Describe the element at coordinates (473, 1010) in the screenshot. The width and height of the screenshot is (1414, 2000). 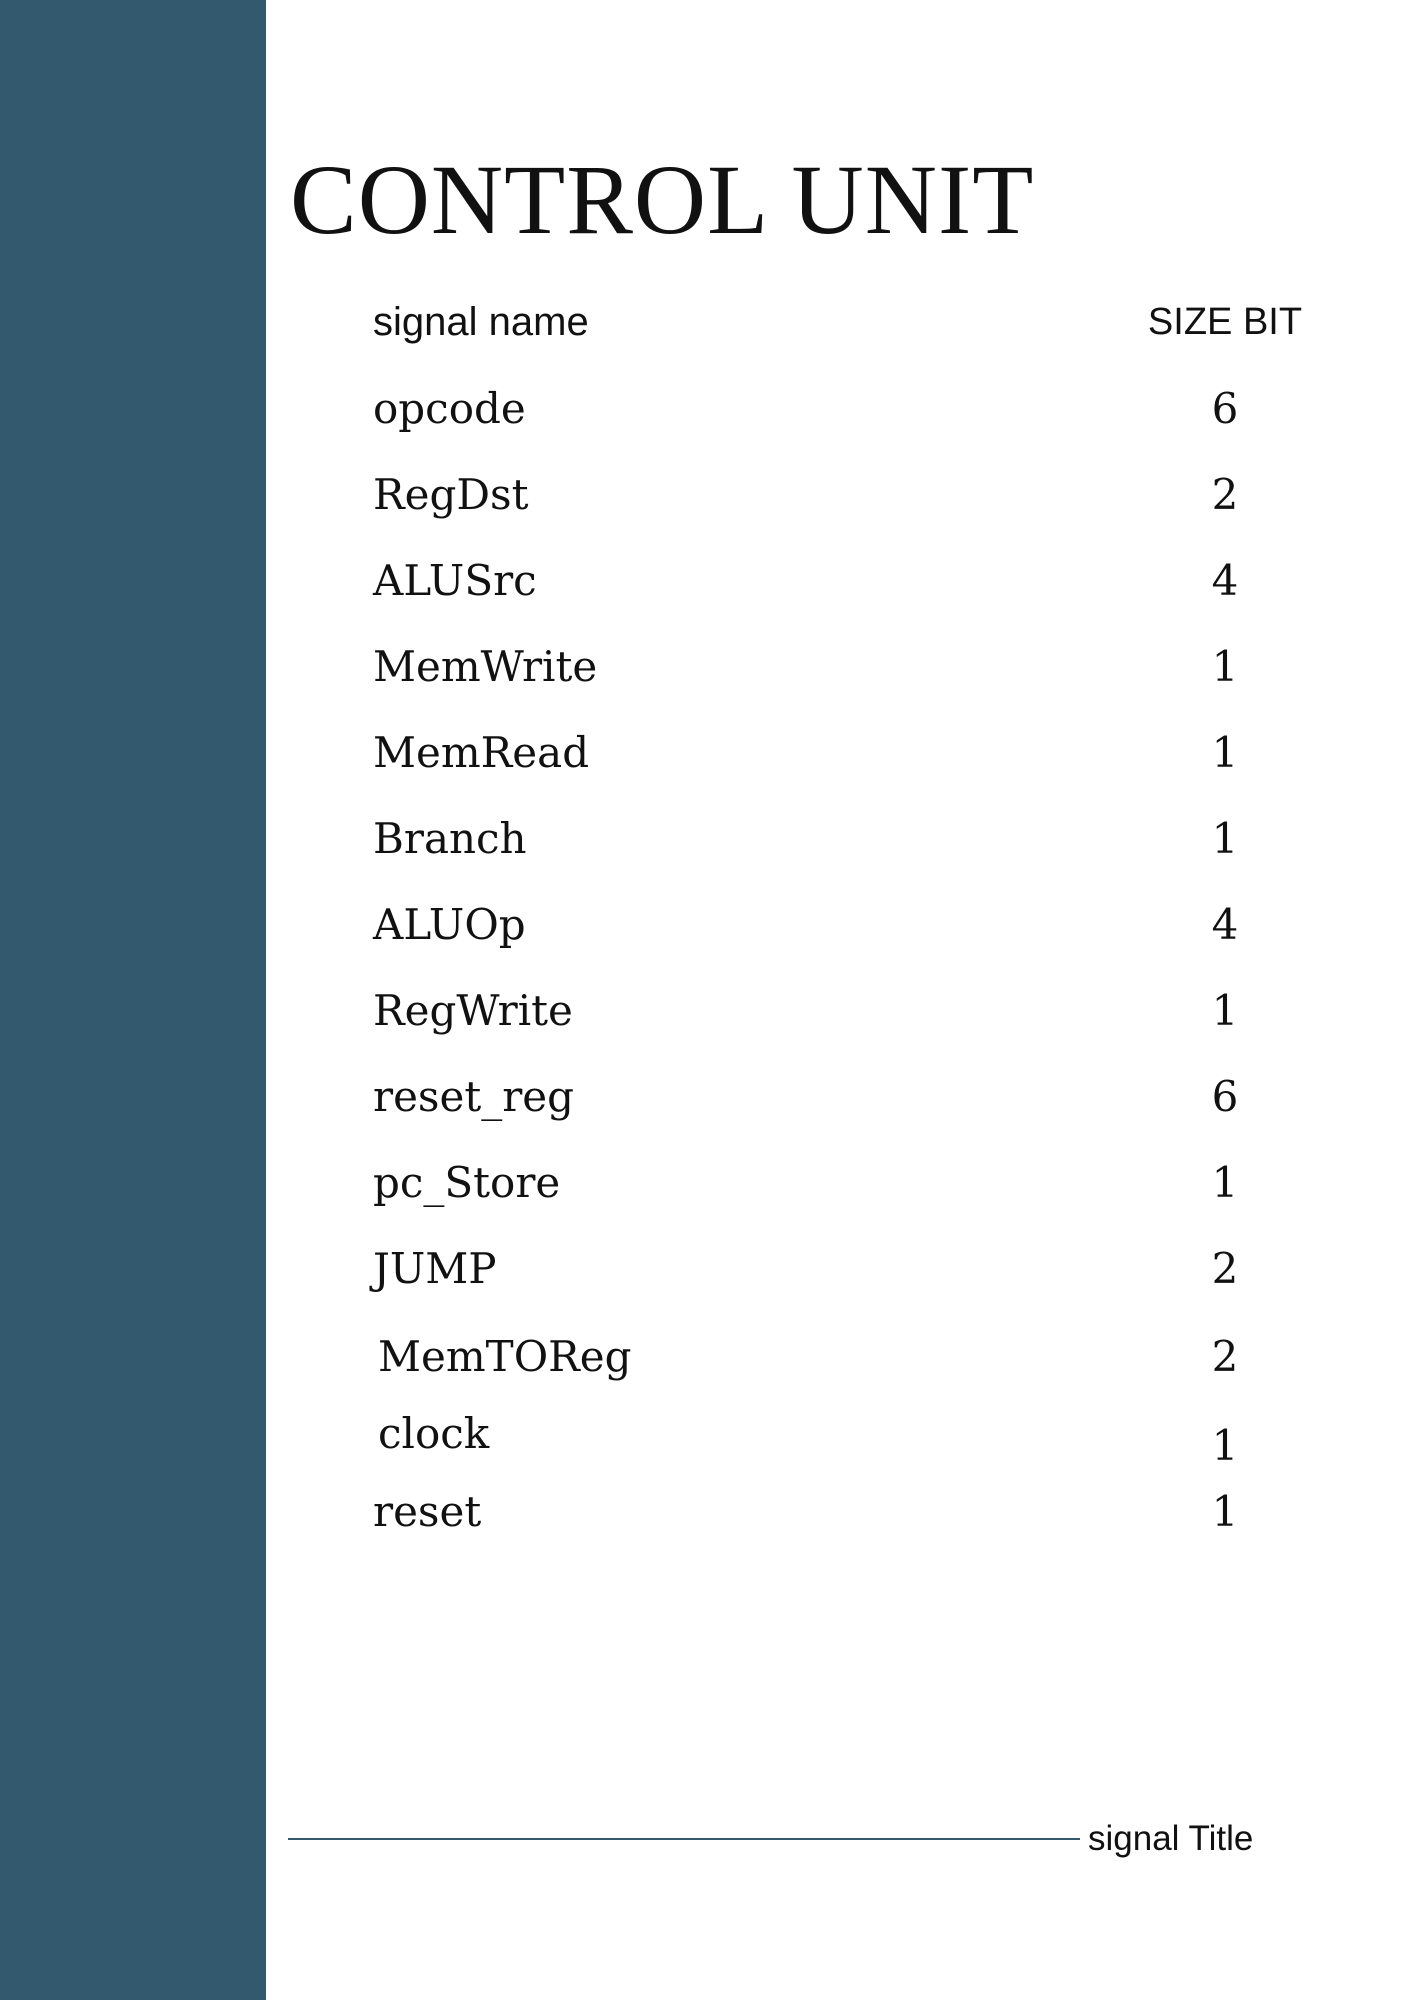
I see `signal-name-cell: RegWrite` at that location.